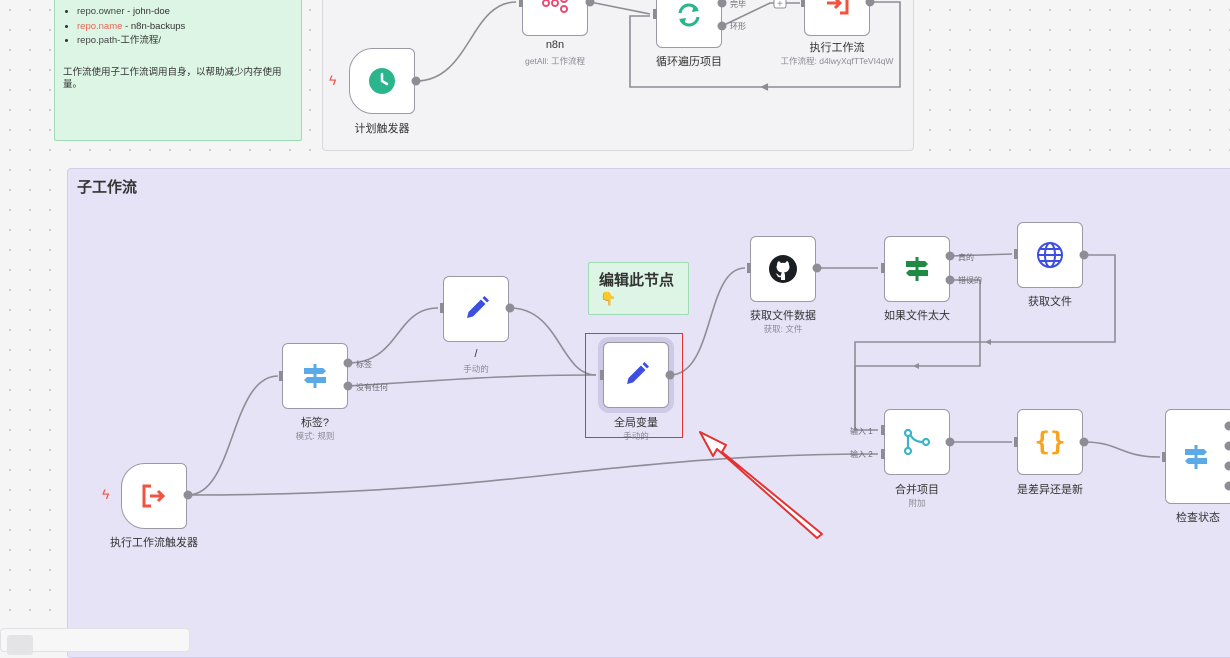  What do you see at coordinates (20, 645) in the screenshot?
I see `panel-toggle` at bounding box center [20, 645].